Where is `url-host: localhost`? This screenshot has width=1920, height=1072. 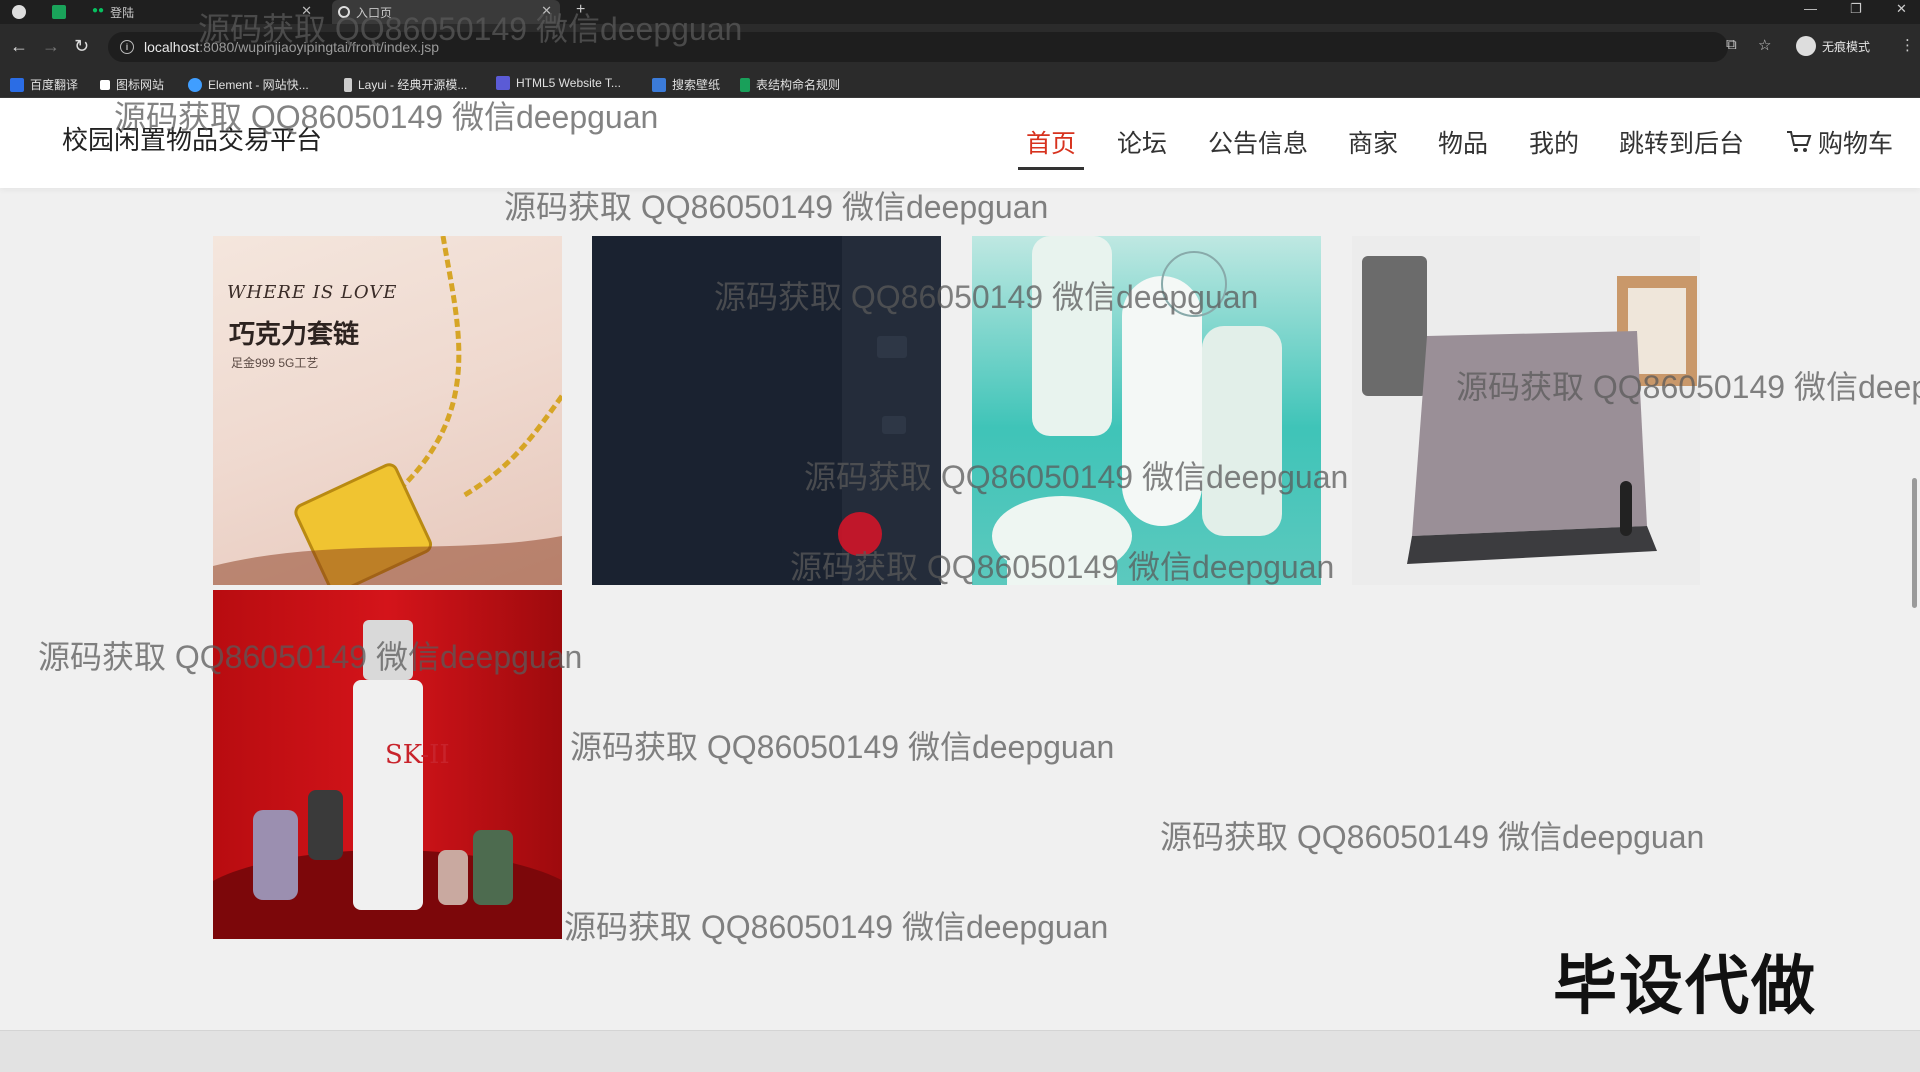
url-host: localhost is located at coordinates (172, 47).